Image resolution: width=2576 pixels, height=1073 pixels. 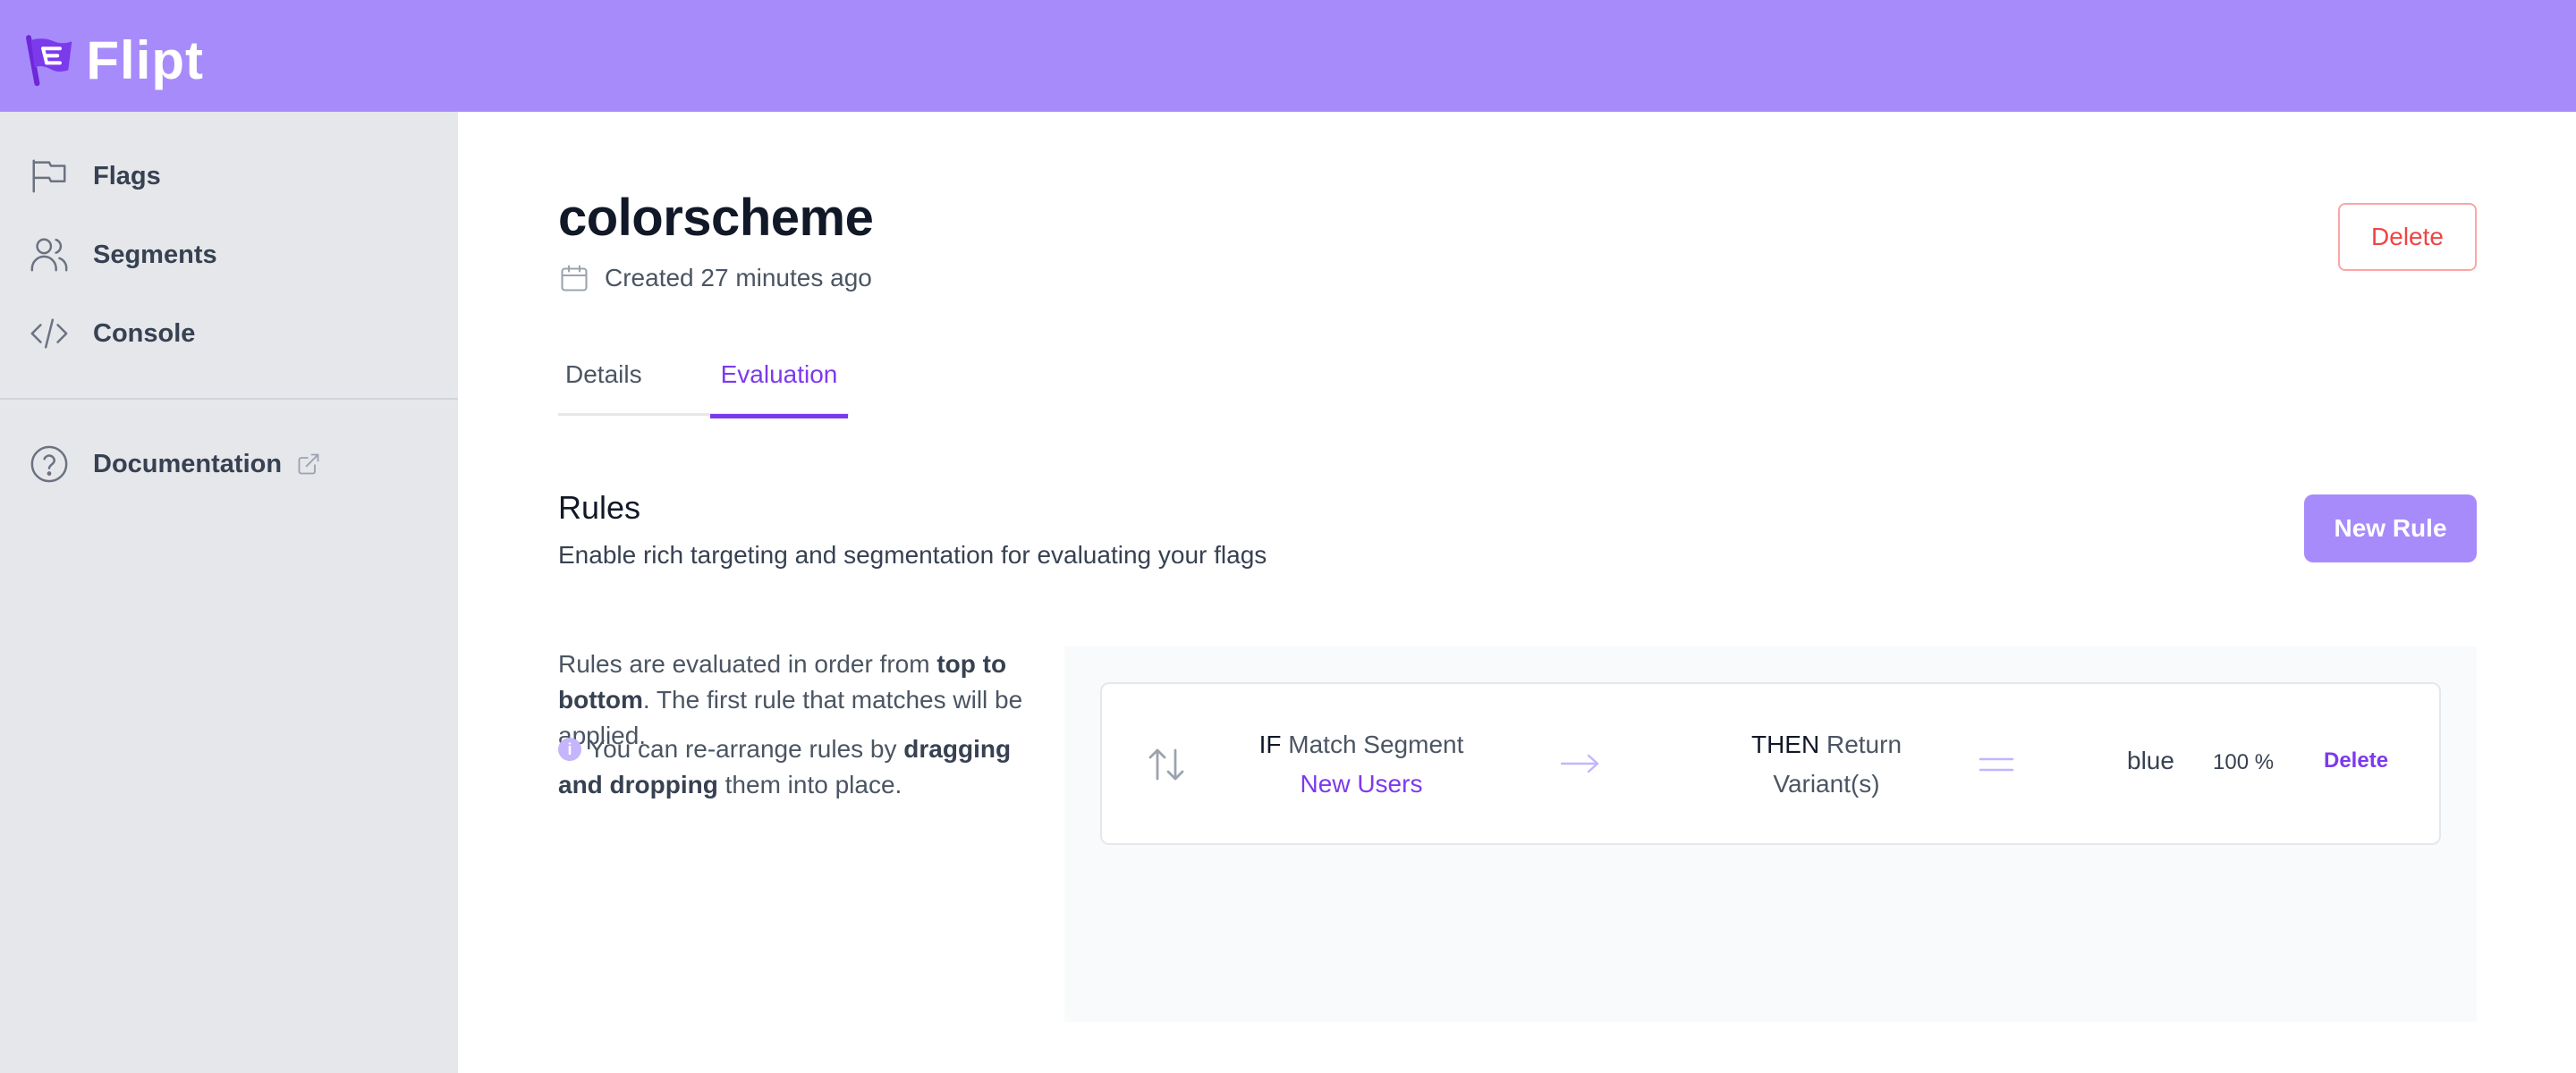 What do you see at coordinates (188, 463) in the screenshot?
I see `sidebar-item-label: Documentation` at bounding box center [188, 463].